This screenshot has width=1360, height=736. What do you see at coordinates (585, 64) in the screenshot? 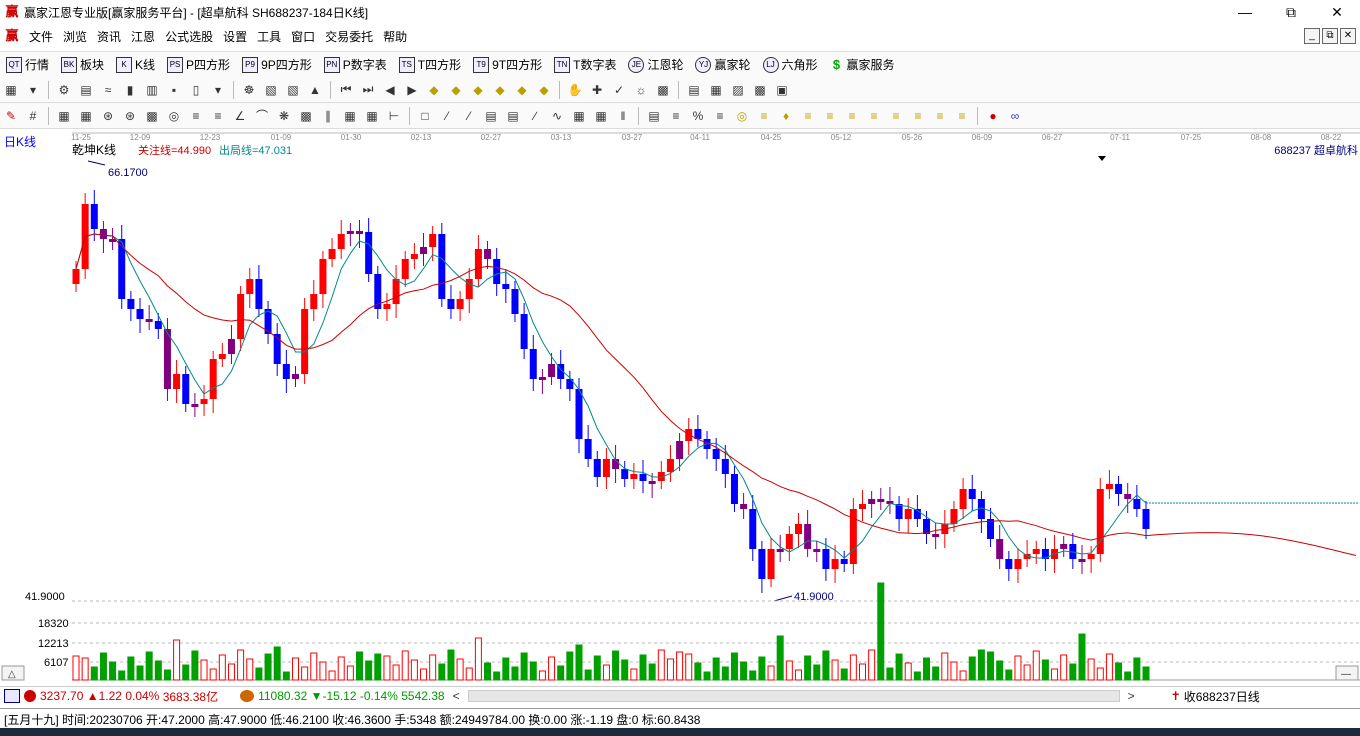
I see `tb-t-number-button: TN T数字表` at bounding box center [585, 64].